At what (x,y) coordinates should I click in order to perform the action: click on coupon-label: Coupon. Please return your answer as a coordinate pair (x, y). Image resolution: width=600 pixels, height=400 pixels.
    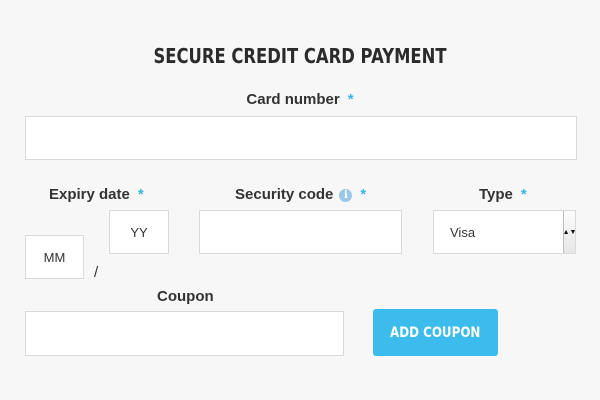
    Looking at the image, I should click on (185, 296).